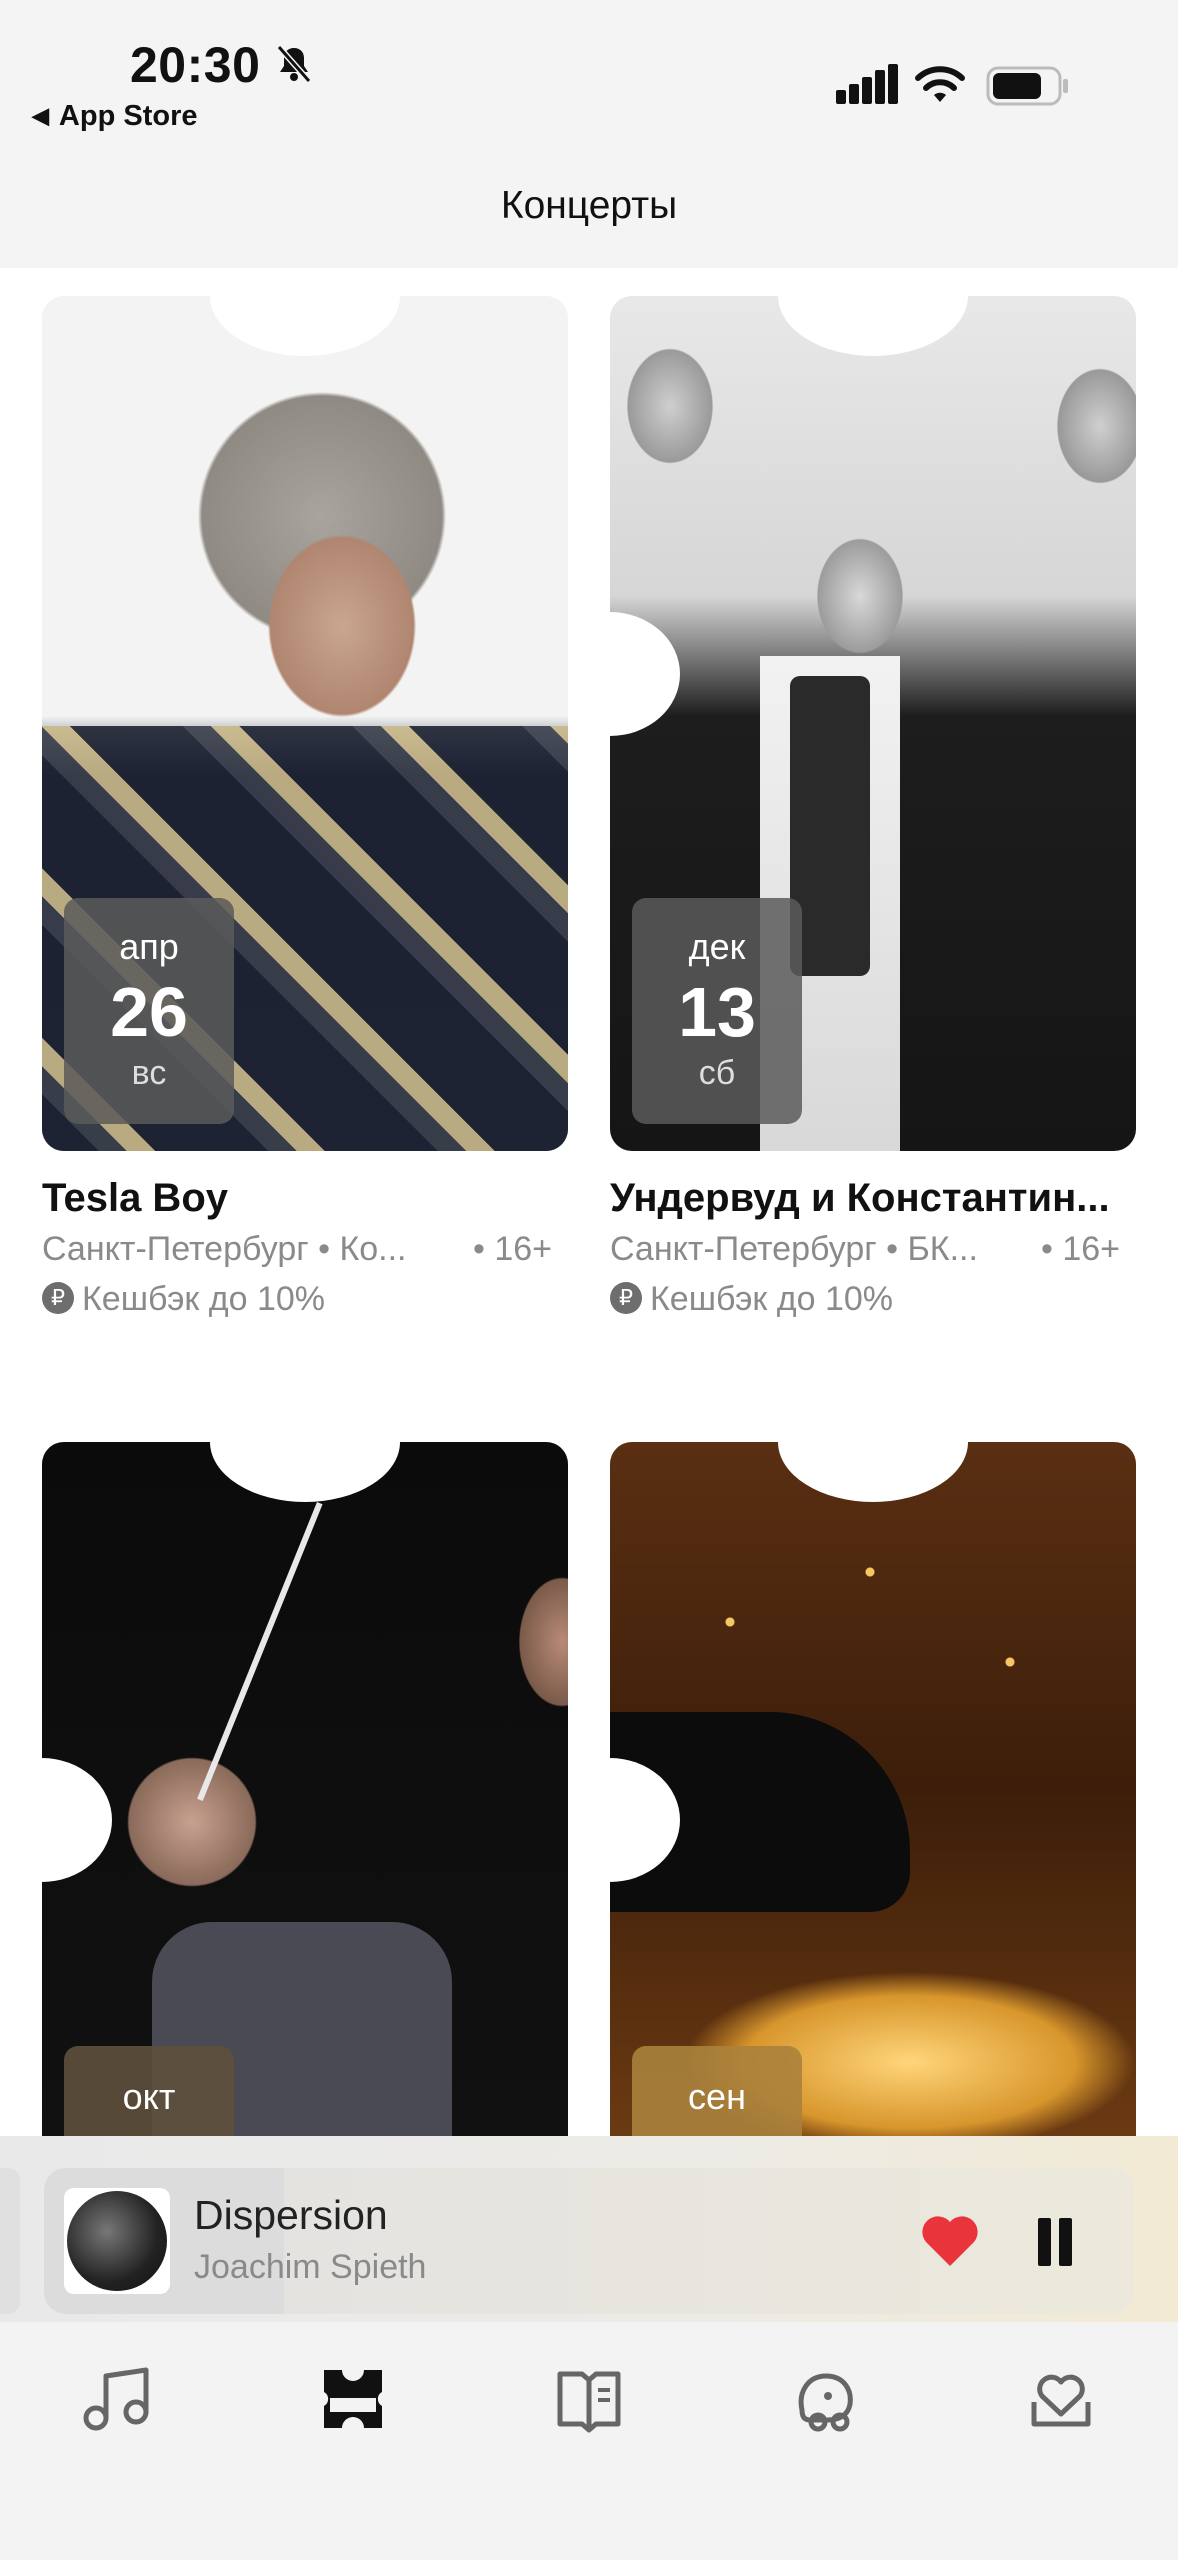  I want to click on track-cover, so click(117, 2241).